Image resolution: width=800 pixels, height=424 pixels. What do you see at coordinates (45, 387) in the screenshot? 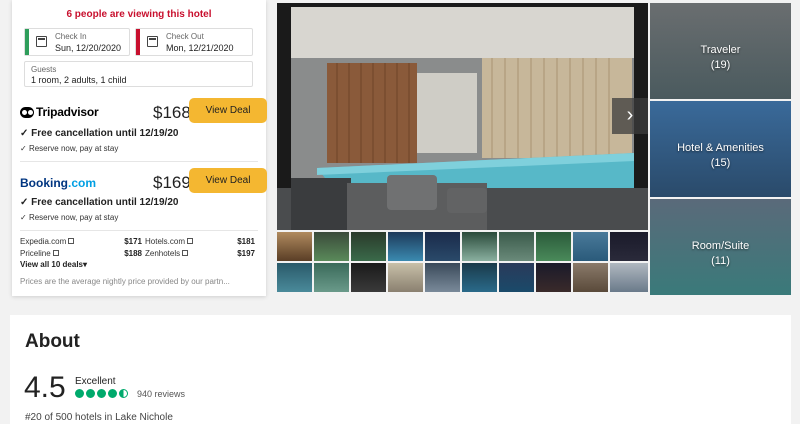
I see `rating-score: 4.5` at bounding box center [45, 387].